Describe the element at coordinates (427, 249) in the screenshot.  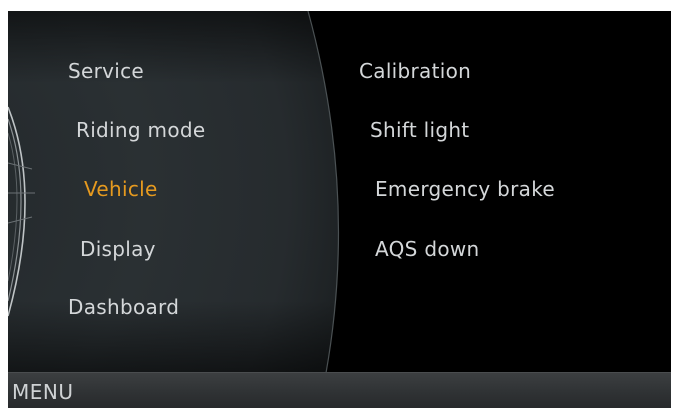
I see `submenu-item-aqs-down: AQS down` at that location.